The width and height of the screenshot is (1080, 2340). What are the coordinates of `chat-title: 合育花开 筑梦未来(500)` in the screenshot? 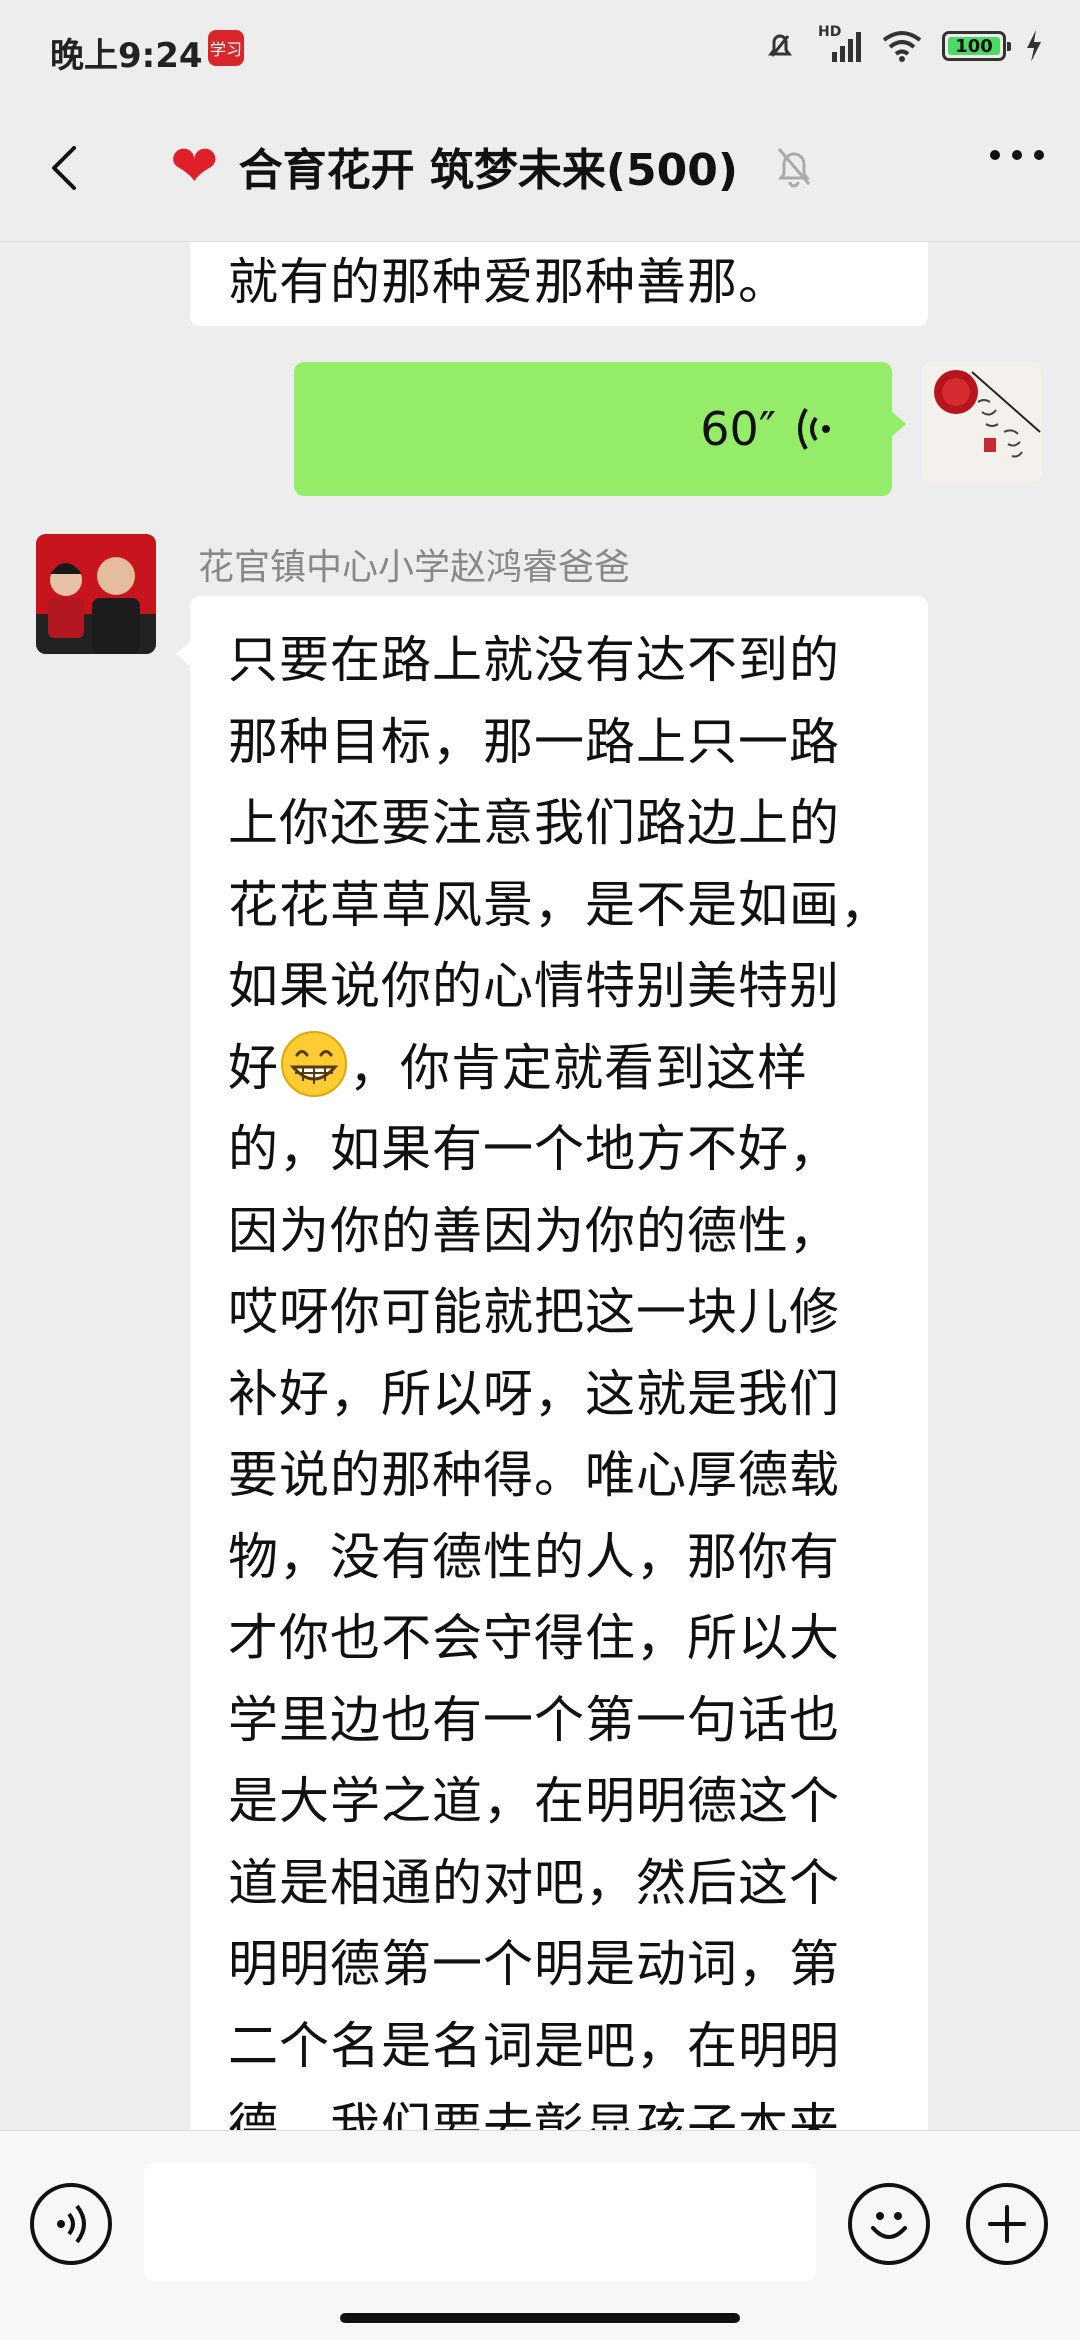 It's located at (488, 170).